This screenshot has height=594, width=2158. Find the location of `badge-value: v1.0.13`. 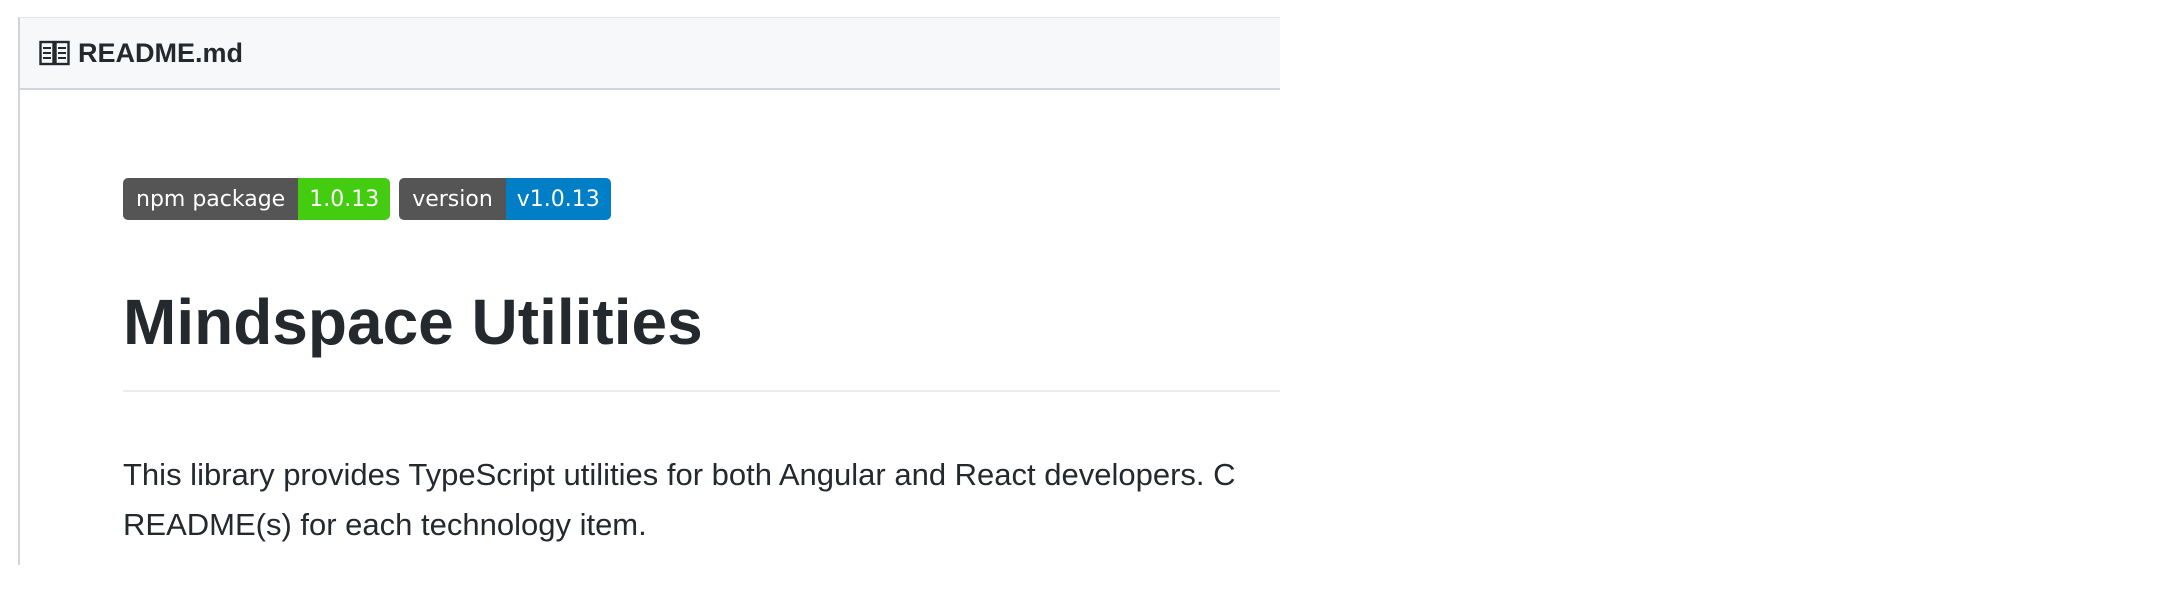

badge-value: v1.0.13 is located at coordinates (558, 199).